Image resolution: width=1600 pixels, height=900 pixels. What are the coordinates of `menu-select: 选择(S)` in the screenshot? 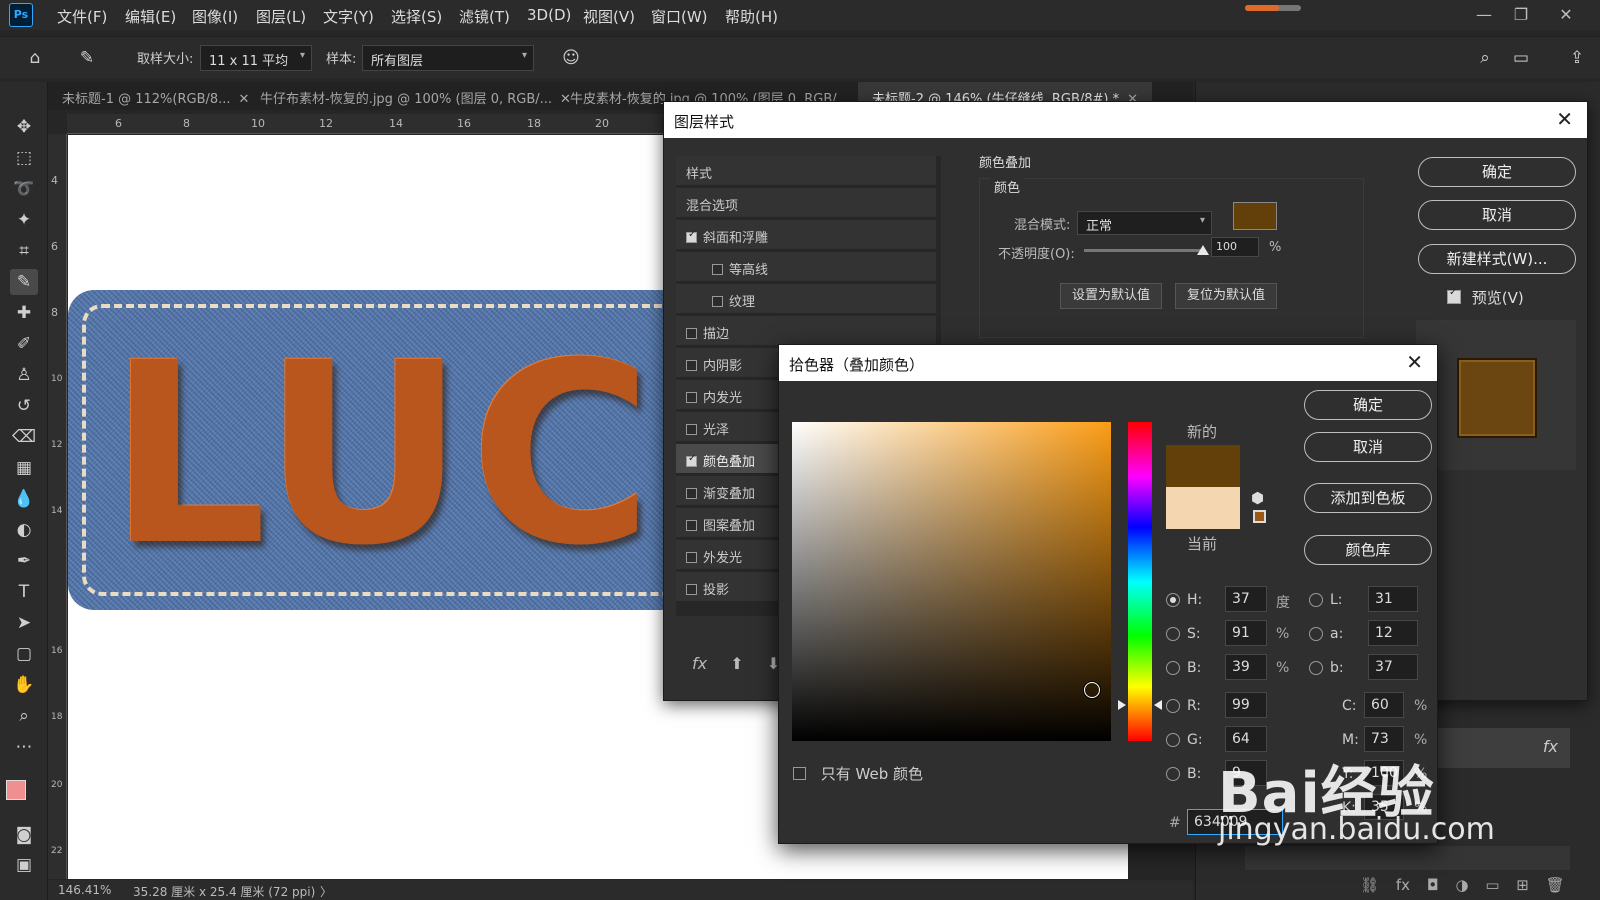 It's located at (416, 16).